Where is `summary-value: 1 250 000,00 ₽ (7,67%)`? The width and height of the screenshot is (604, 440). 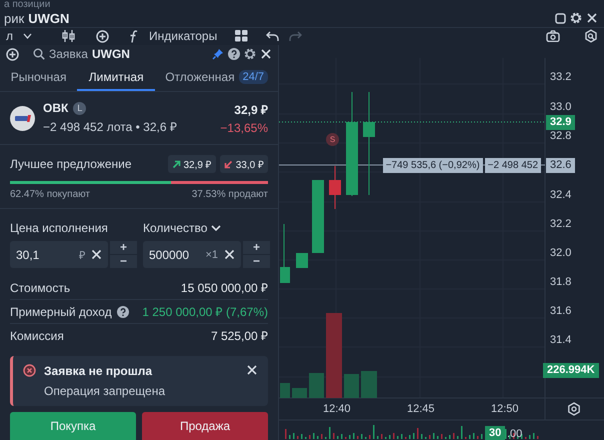 summary-value: 1 250 000,00 ₽ (7,67%) is located at coordinates (205, 312).